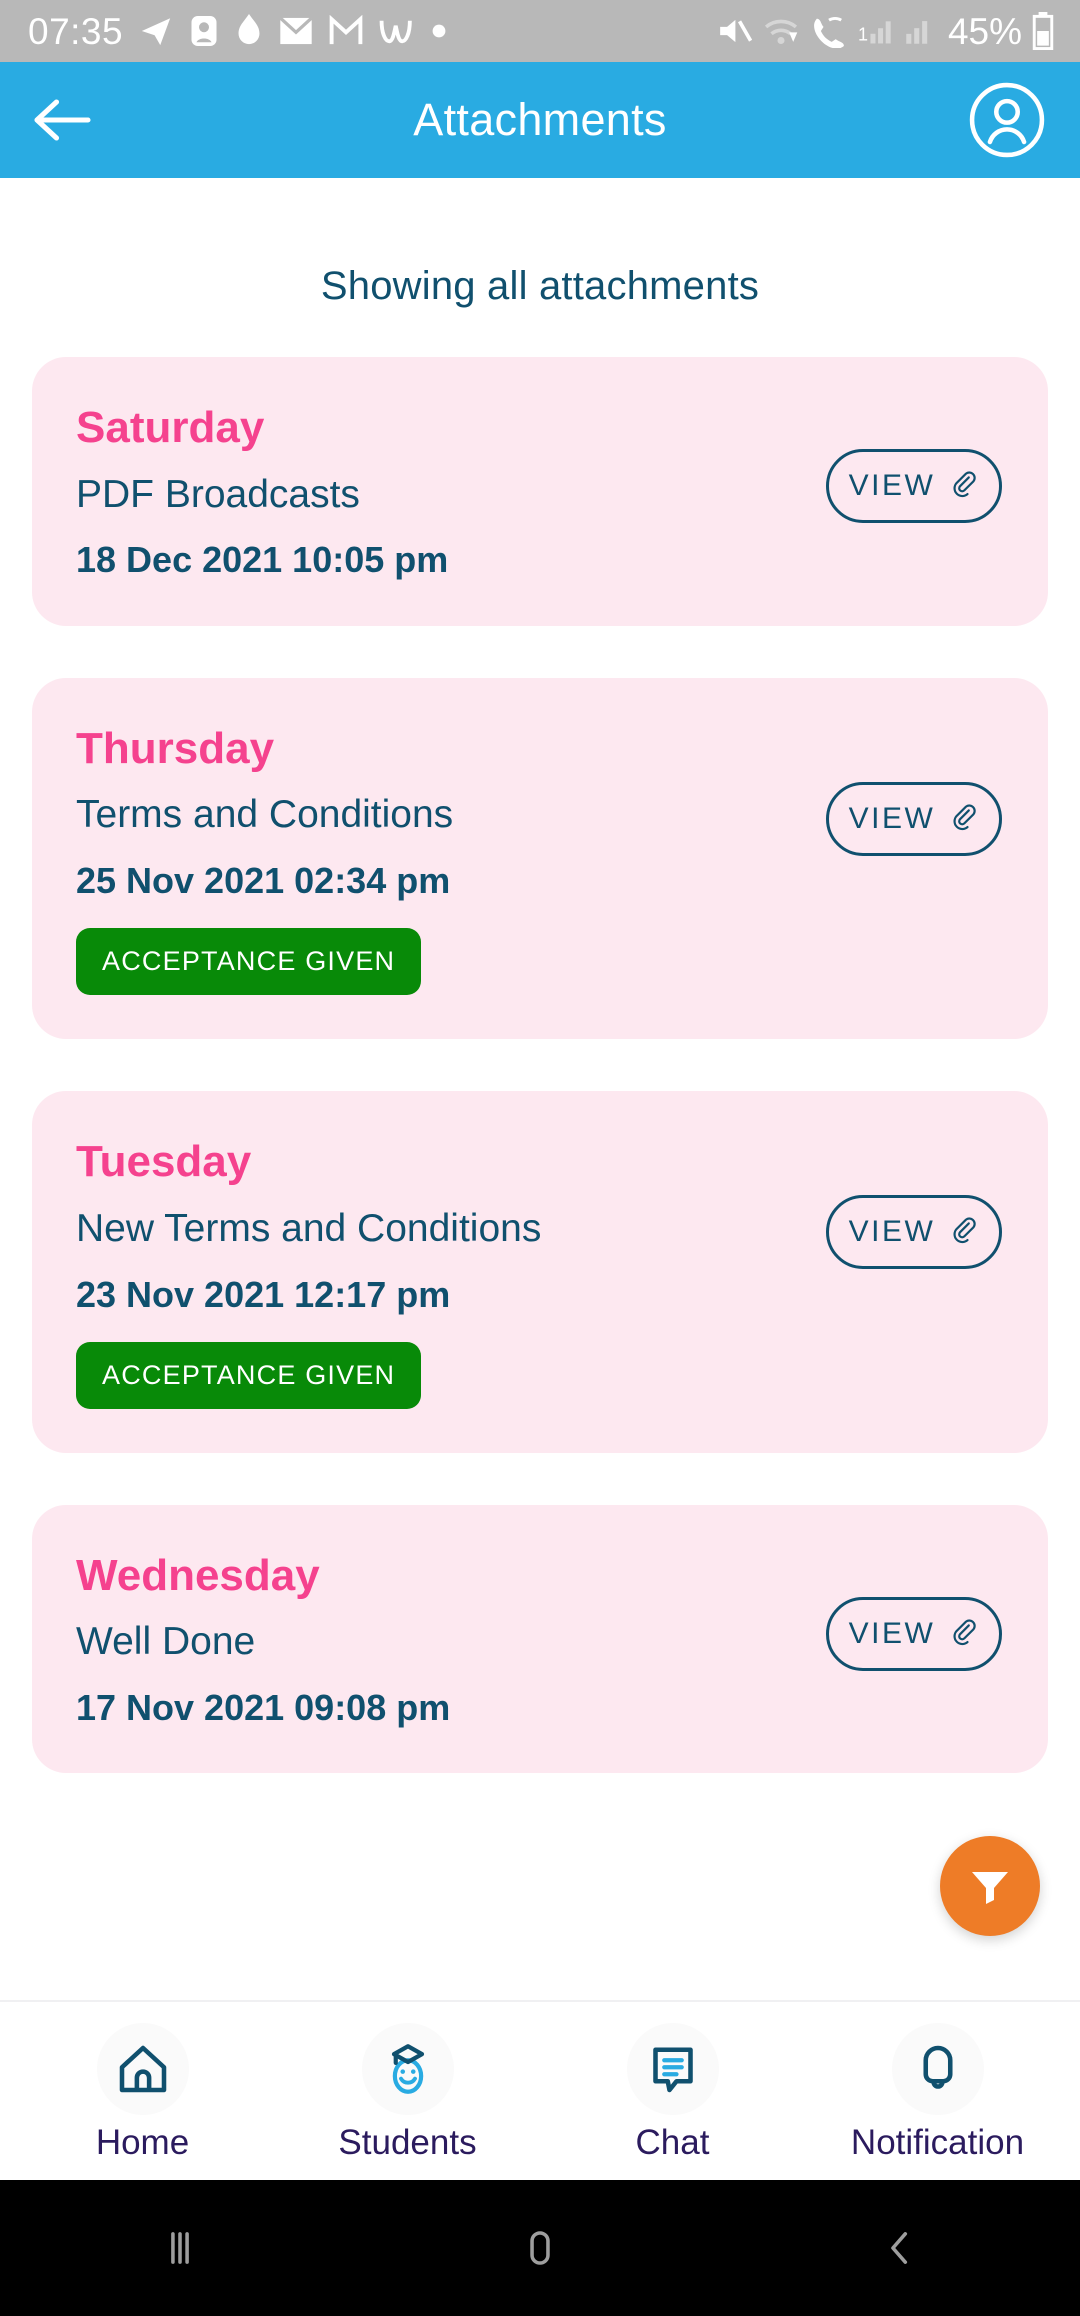 The height and width of the screenshot is (2316, 1080). Describe the element at coordinates (1043, 31) in the screenshot. I see `battery-icon` at that location.